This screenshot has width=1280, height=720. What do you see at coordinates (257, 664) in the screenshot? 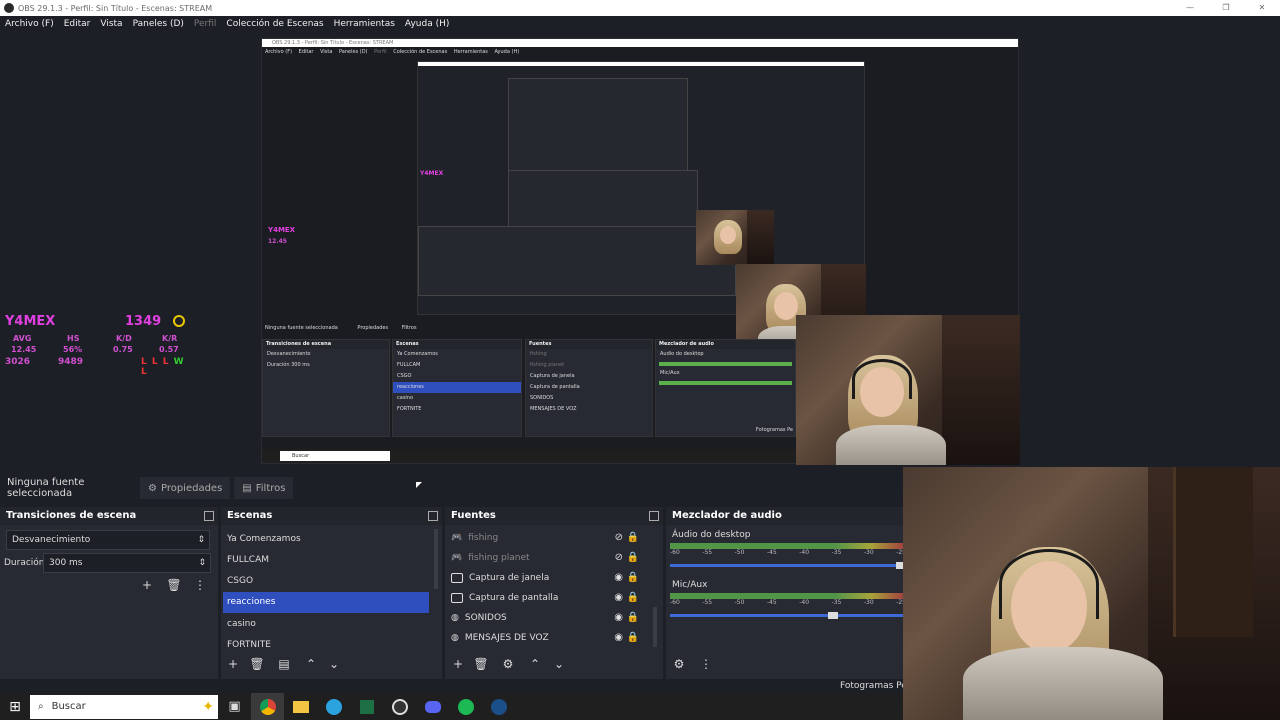
I see `remove-scene-button: 🗑` at bounding box center [257, 664].